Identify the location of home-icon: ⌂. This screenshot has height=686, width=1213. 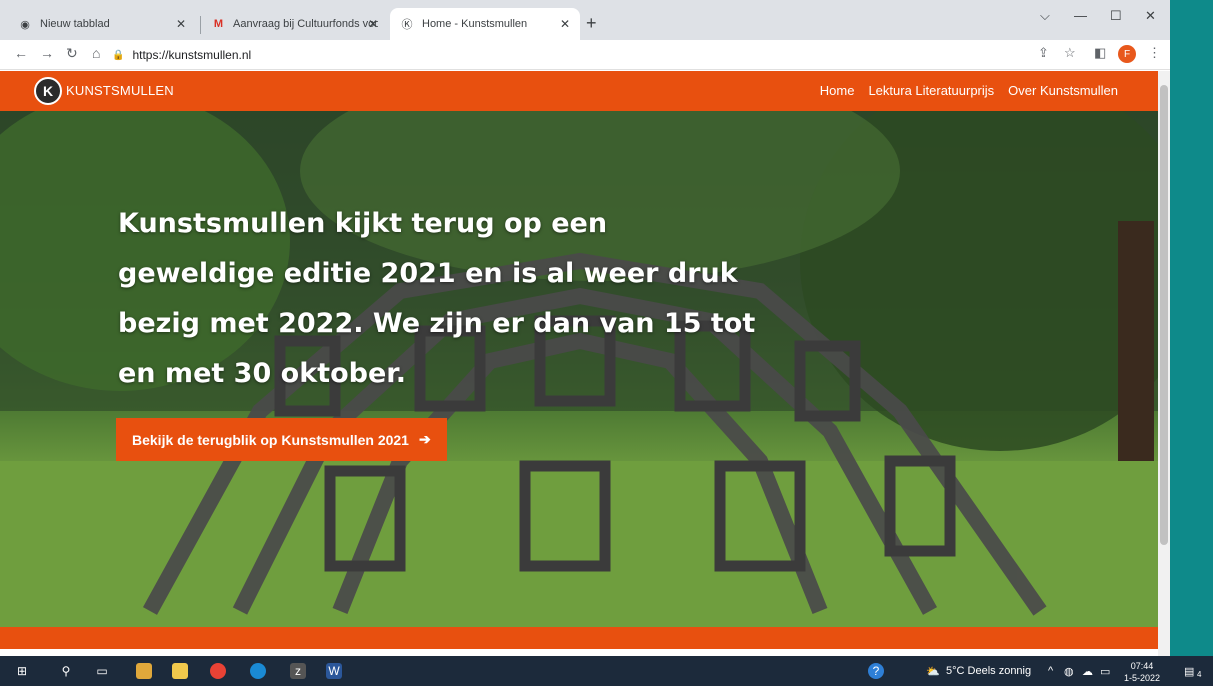
(96, 53).